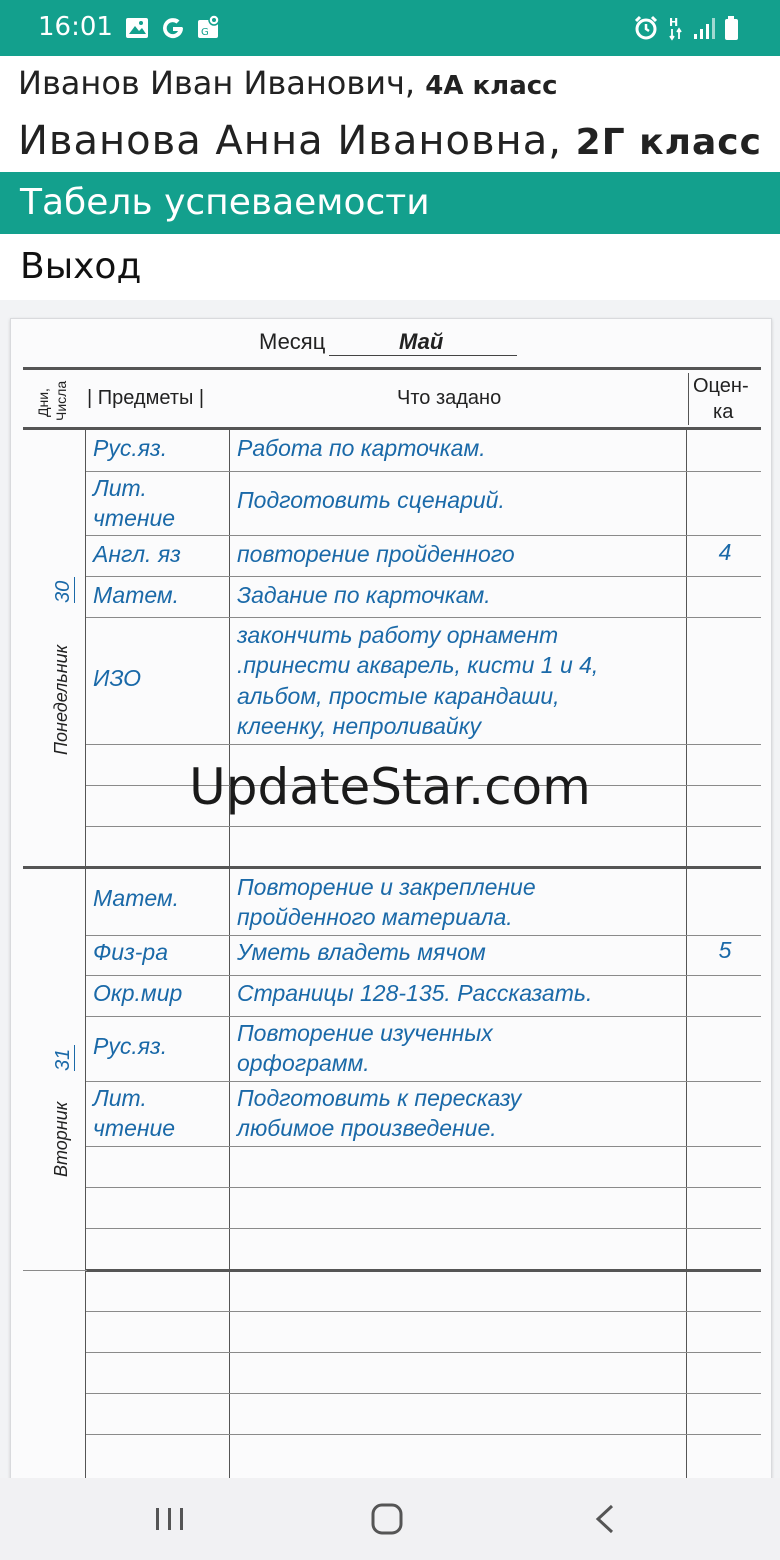  What do you see at coordinates (398, 696) in the screenshot?
I see `task-cell-line3: альбом, простые карандаши,` at bounding box center [398, 696].